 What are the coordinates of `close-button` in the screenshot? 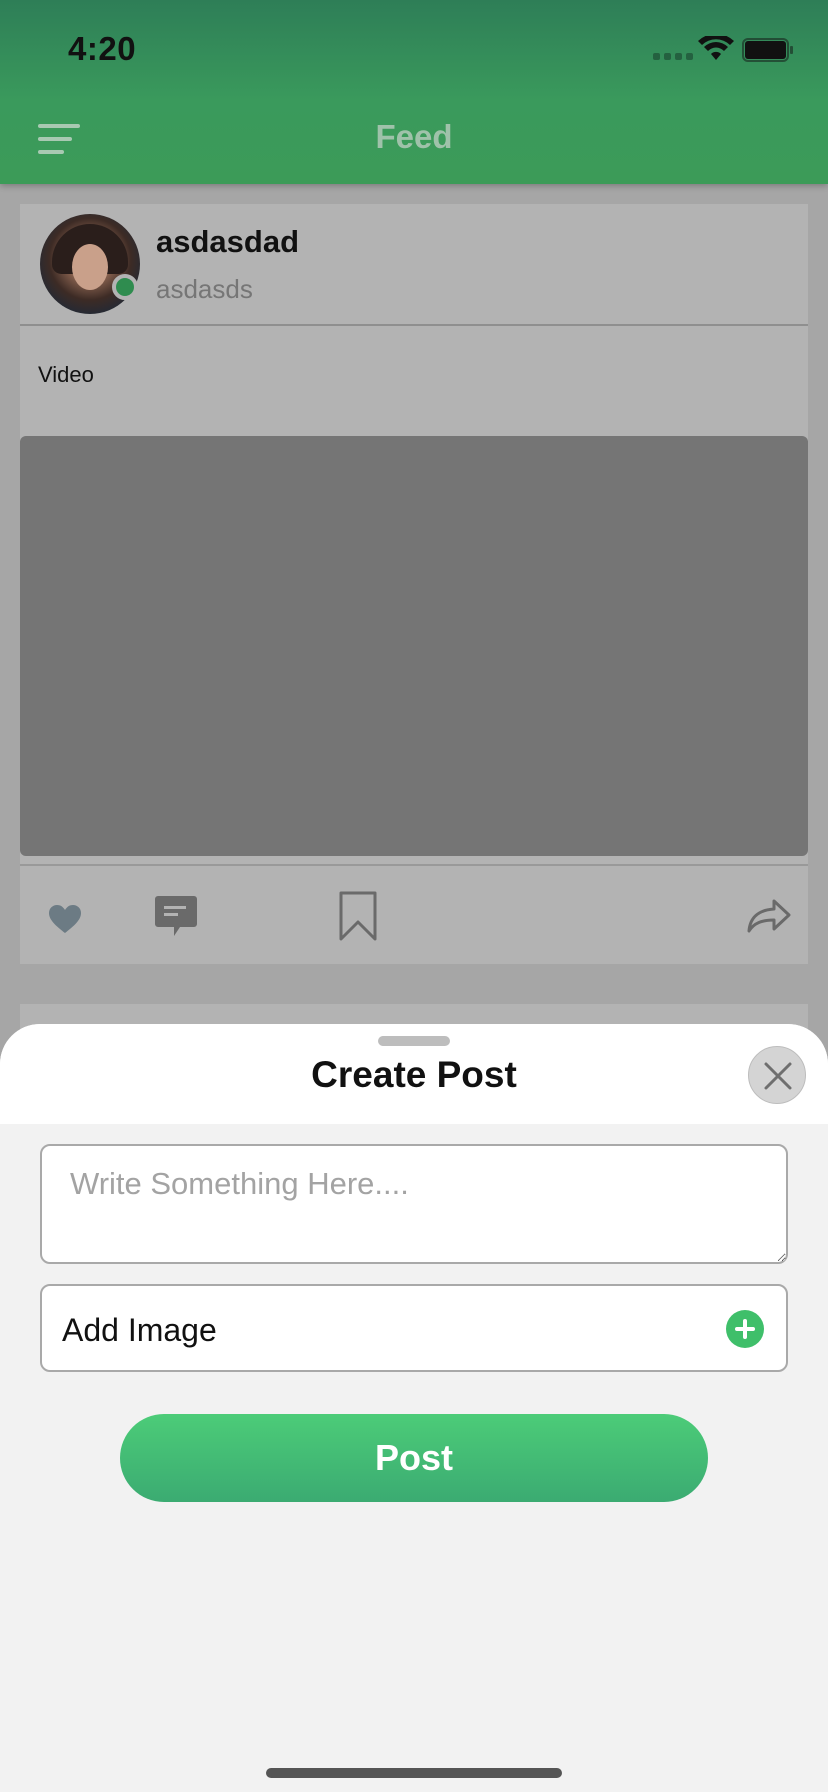 It's located at (777, 1075).